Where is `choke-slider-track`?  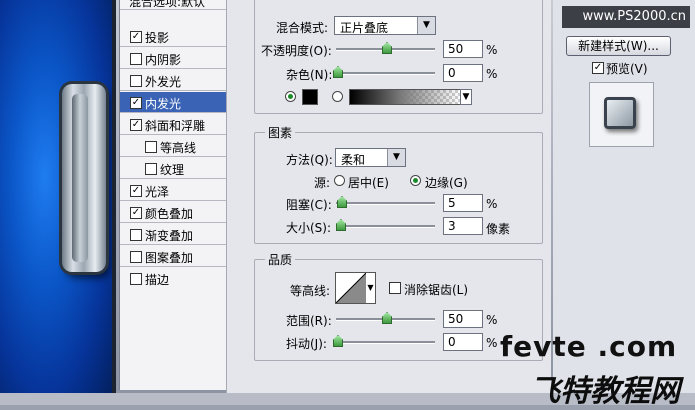 choke-slider-track is located at coordinates (385, 203).